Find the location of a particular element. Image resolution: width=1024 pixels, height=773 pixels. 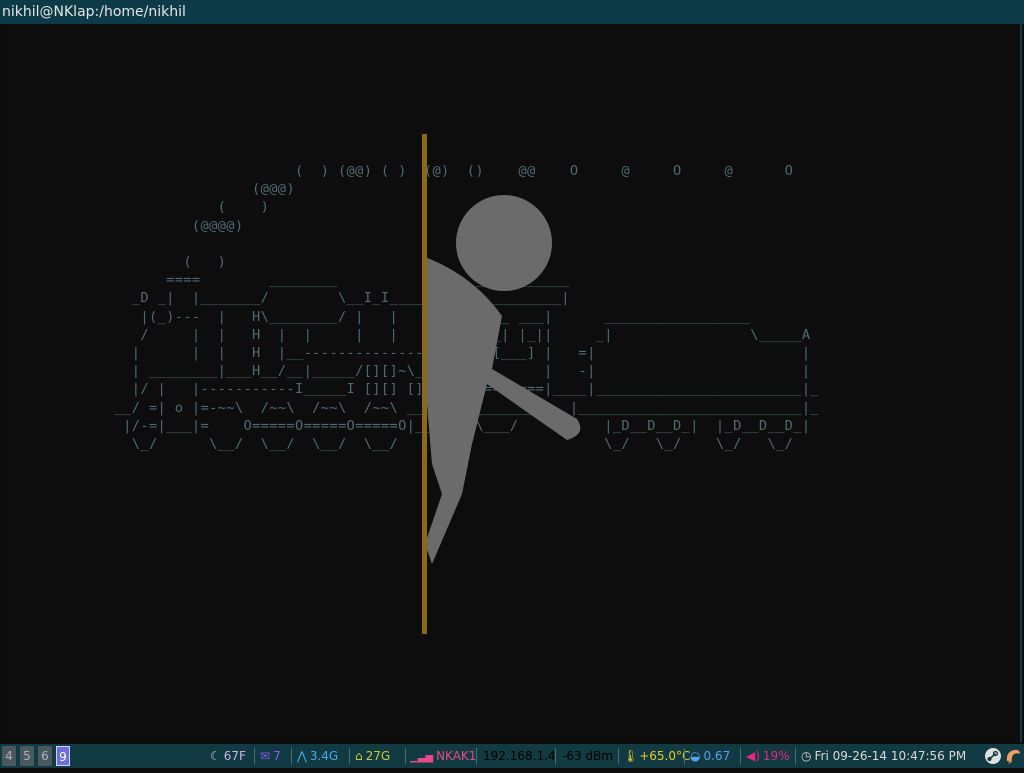

wifi-widget: ▁▃▅ NKAK1 is located at coordinates (443, 757).